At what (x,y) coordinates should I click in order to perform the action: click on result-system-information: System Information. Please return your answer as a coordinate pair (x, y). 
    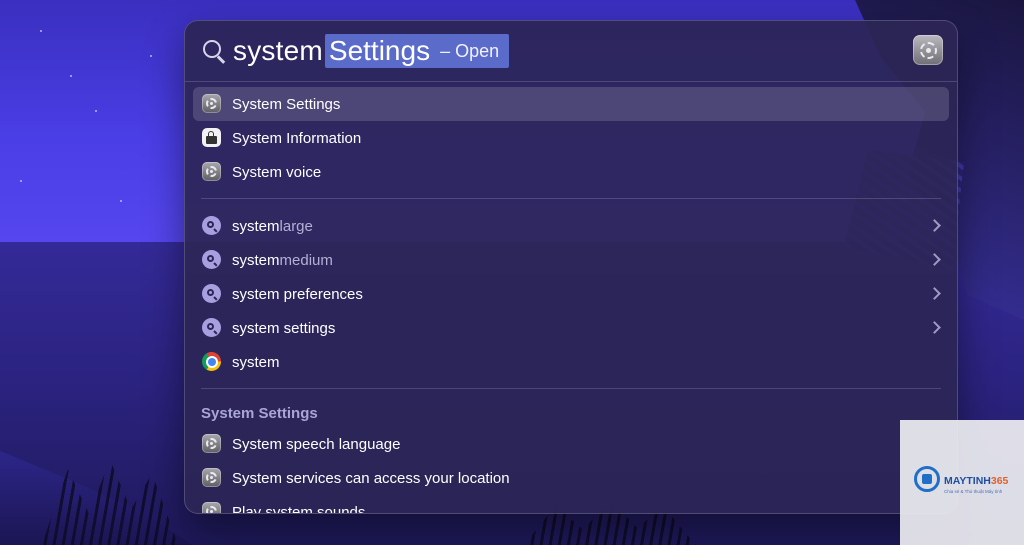
    Looking at the image, I should click on (571, 138).